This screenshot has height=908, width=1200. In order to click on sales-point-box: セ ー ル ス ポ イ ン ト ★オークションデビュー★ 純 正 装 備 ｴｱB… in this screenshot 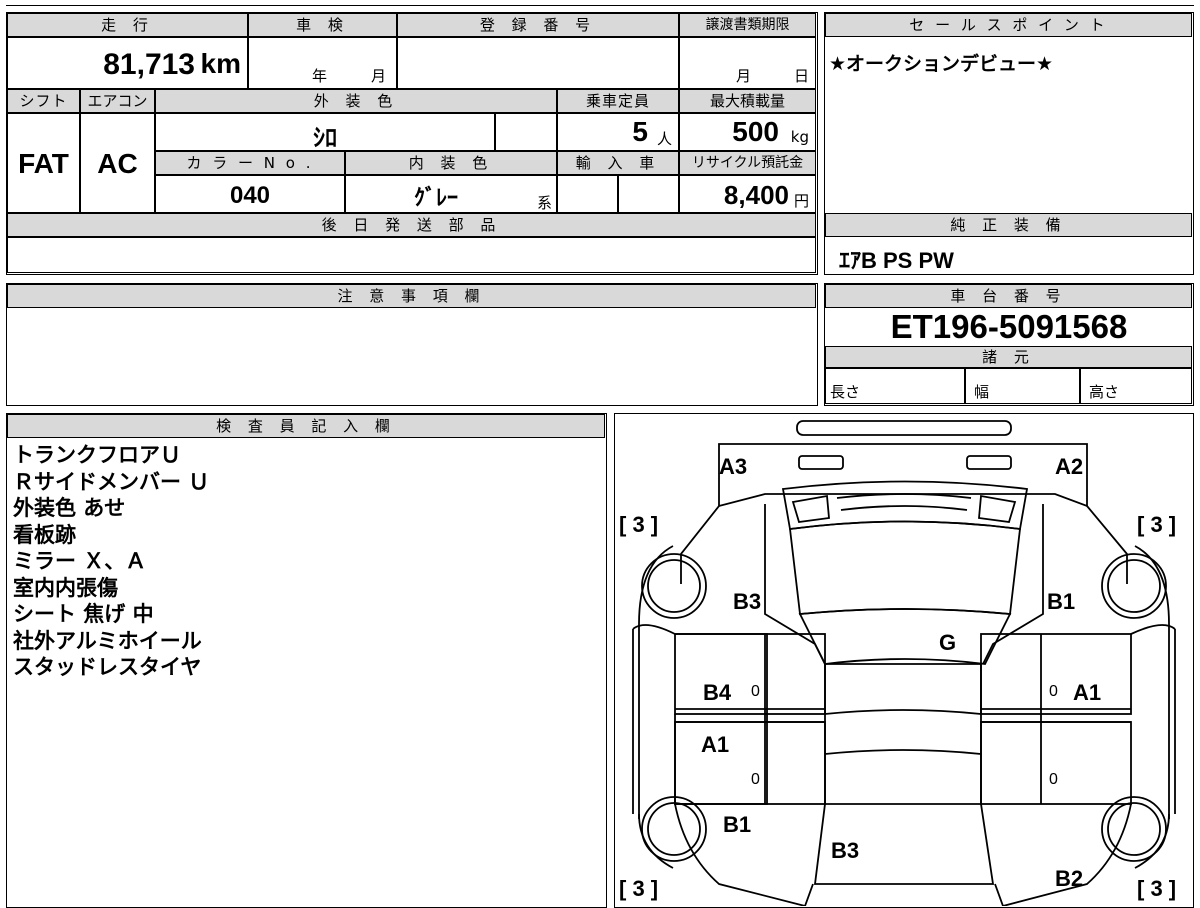, I will do `click(1009, 143)`.